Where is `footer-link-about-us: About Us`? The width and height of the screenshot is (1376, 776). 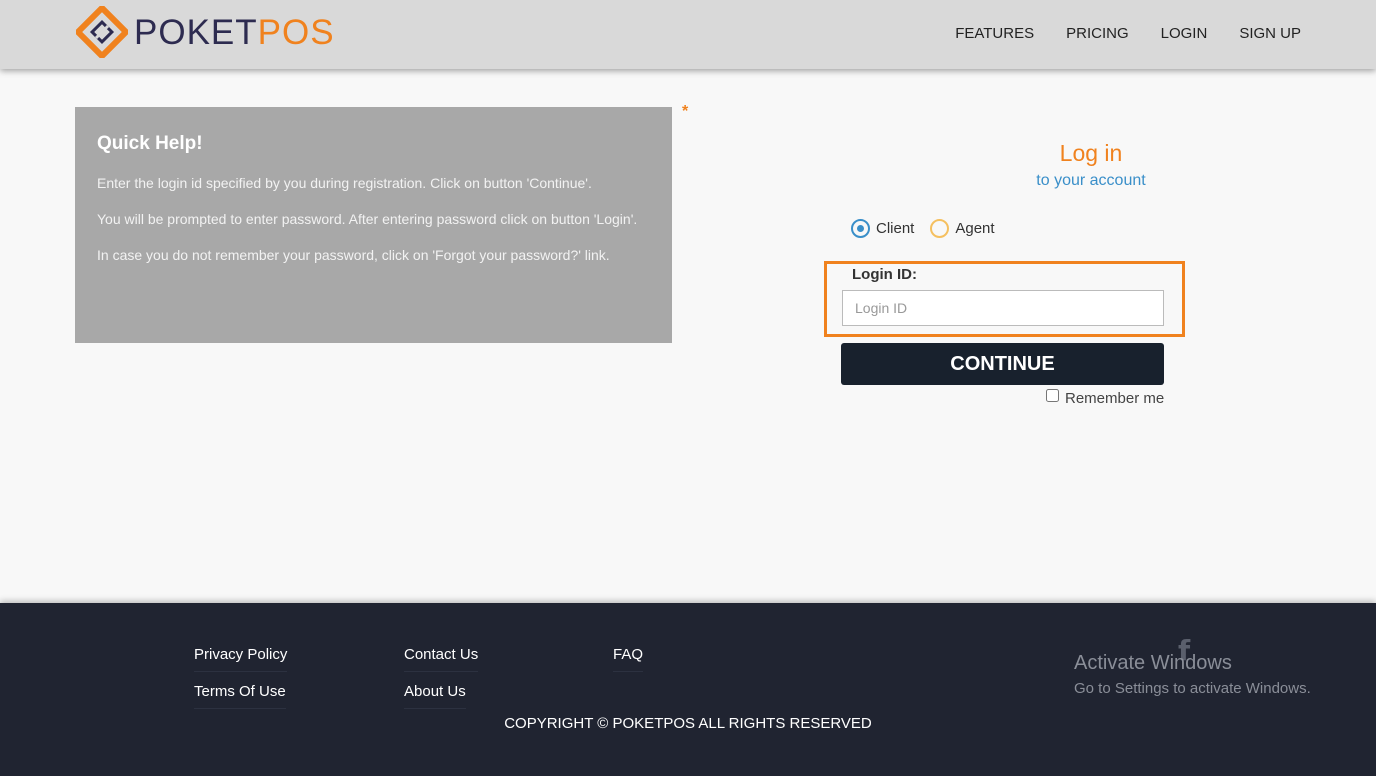
footer-link-about-us: About Us is located at coordinates (435, 696).